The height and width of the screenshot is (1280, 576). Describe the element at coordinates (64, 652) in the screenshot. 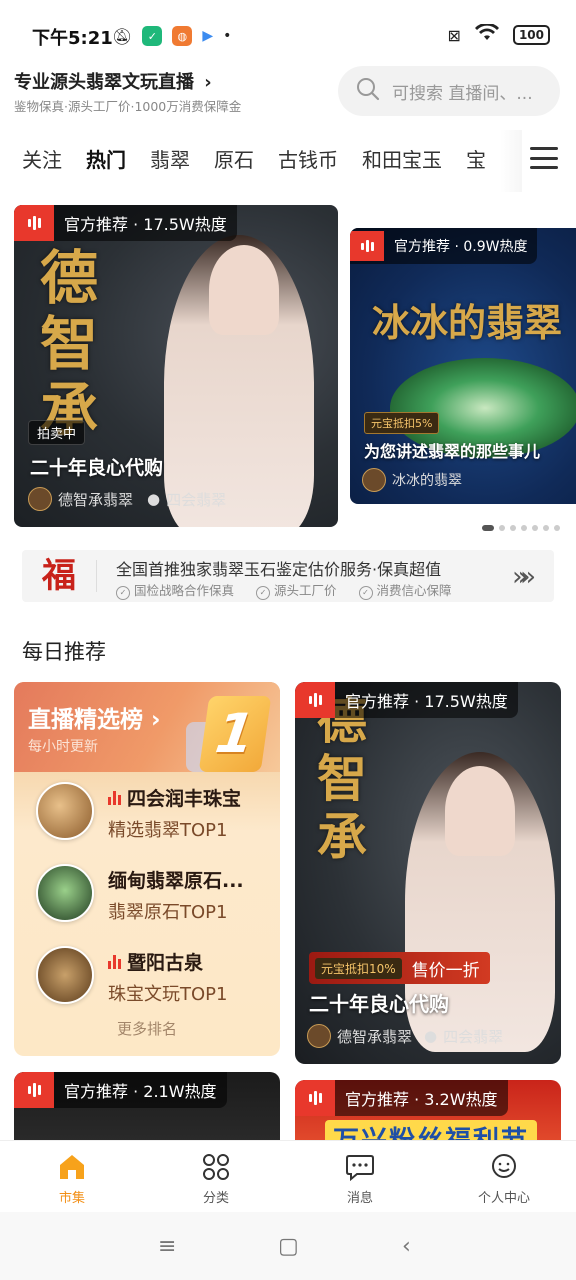

I see `section-title: 每日推荐` at that location.